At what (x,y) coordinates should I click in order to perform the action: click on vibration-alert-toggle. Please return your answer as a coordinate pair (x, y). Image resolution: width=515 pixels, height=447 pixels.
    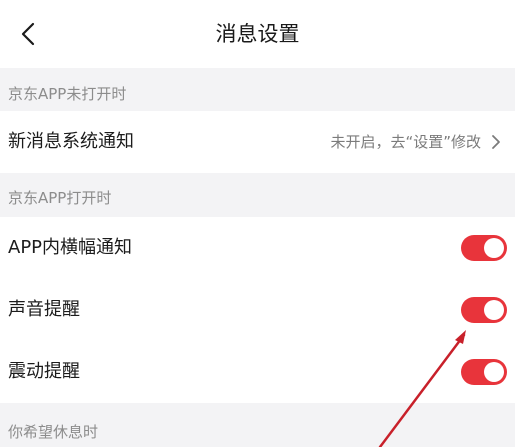
    Looking at the image, I should click on (484, 372).